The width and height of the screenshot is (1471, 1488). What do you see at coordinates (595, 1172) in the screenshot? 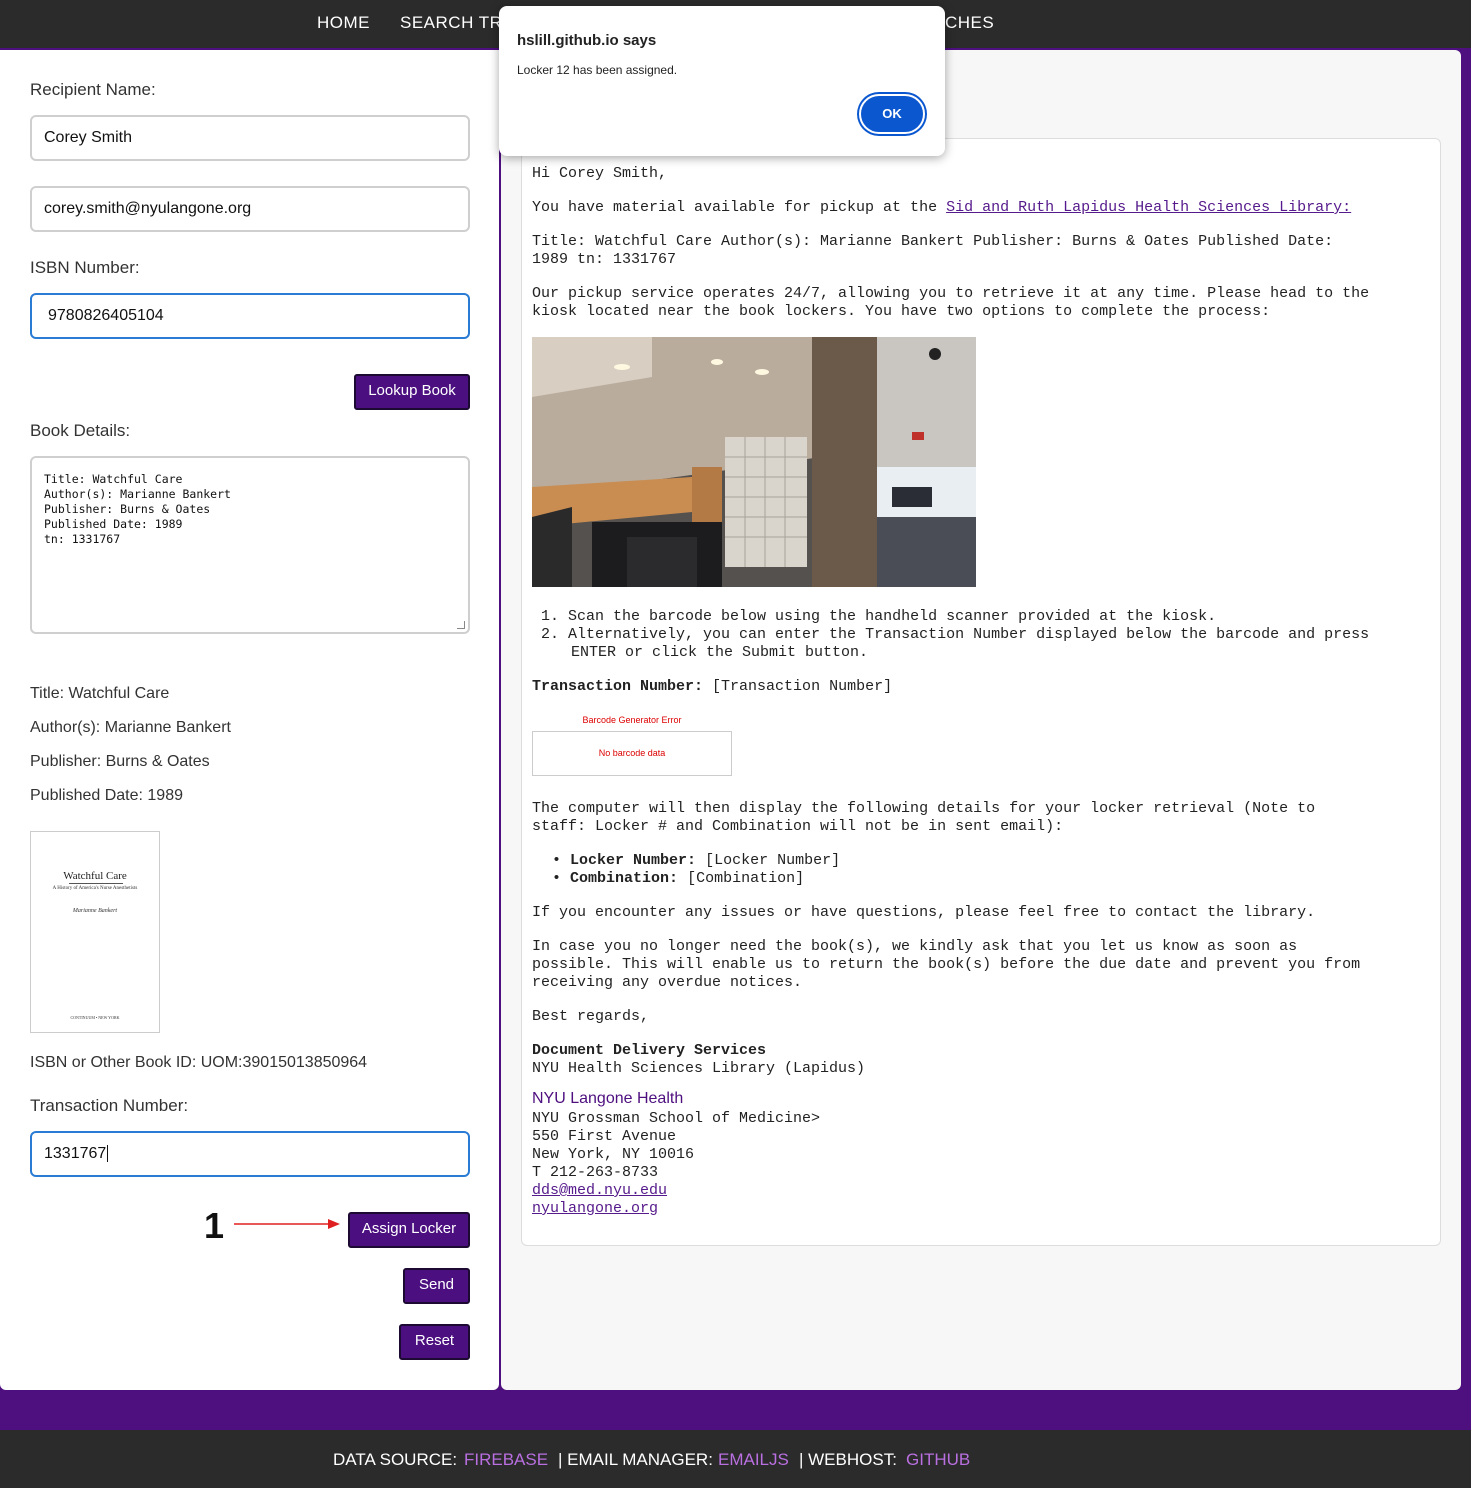
I see `signature-phone: T 212-263-8733` at bounding box center [595, 1172].